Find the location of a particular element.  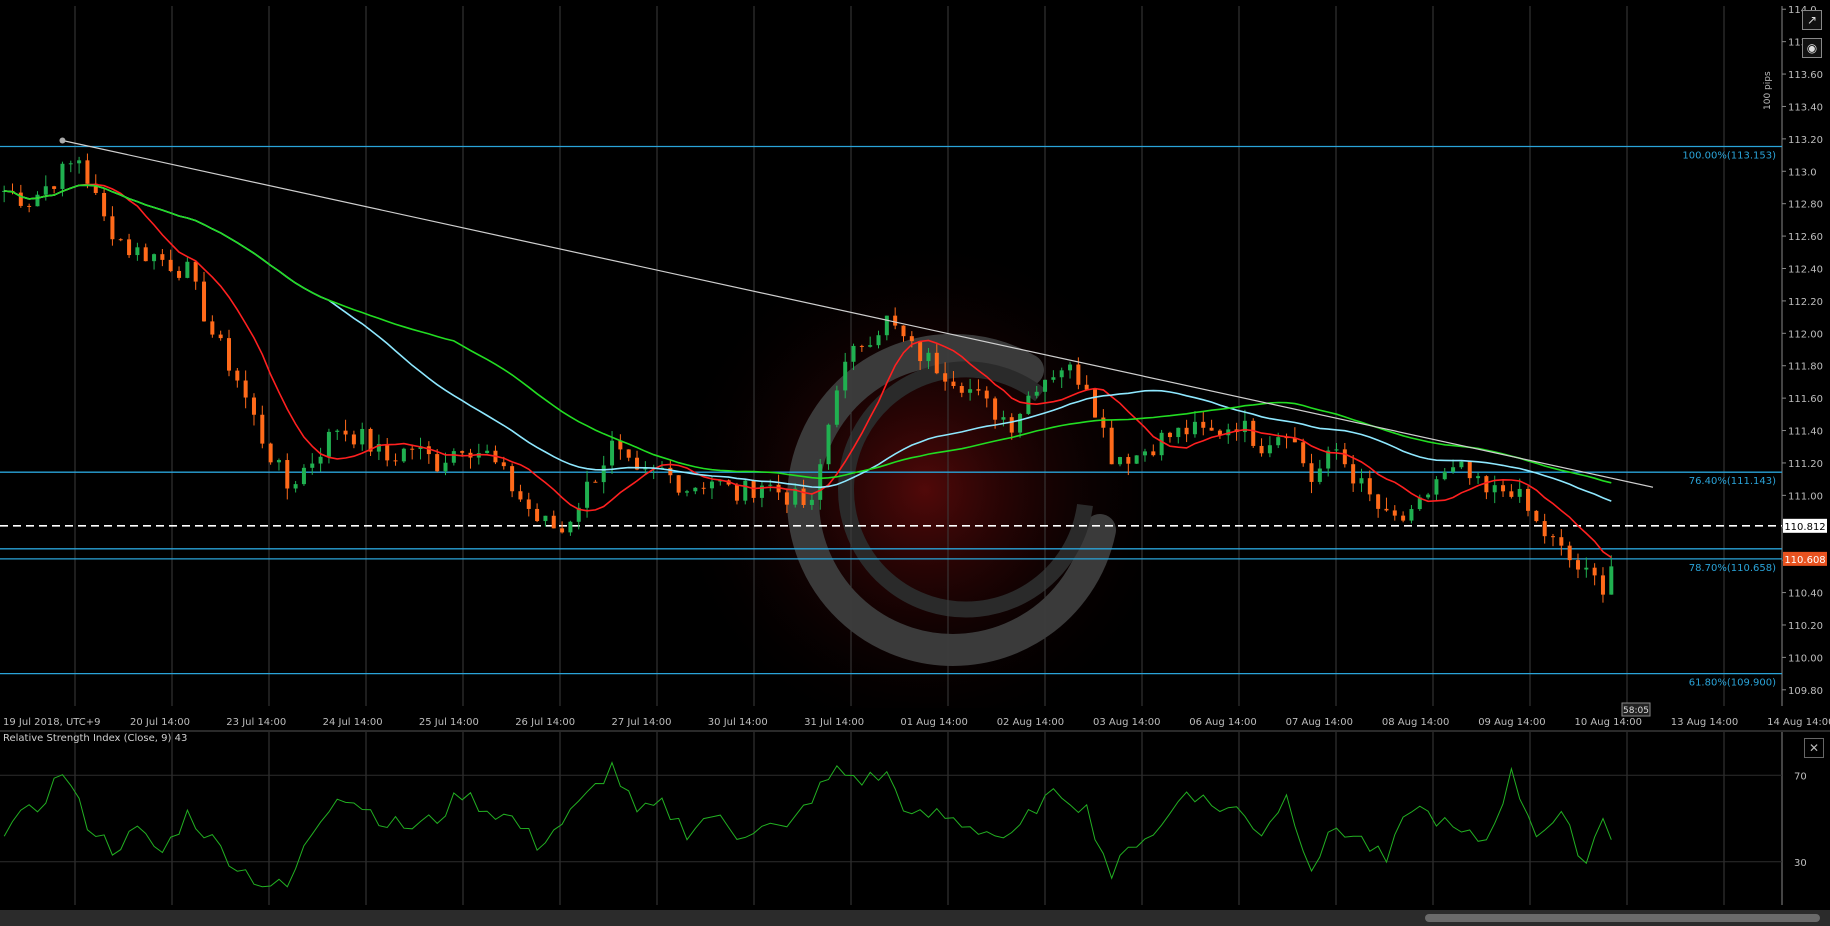

y-tick-label: 113.0 is located at coordinates (1802, 172).